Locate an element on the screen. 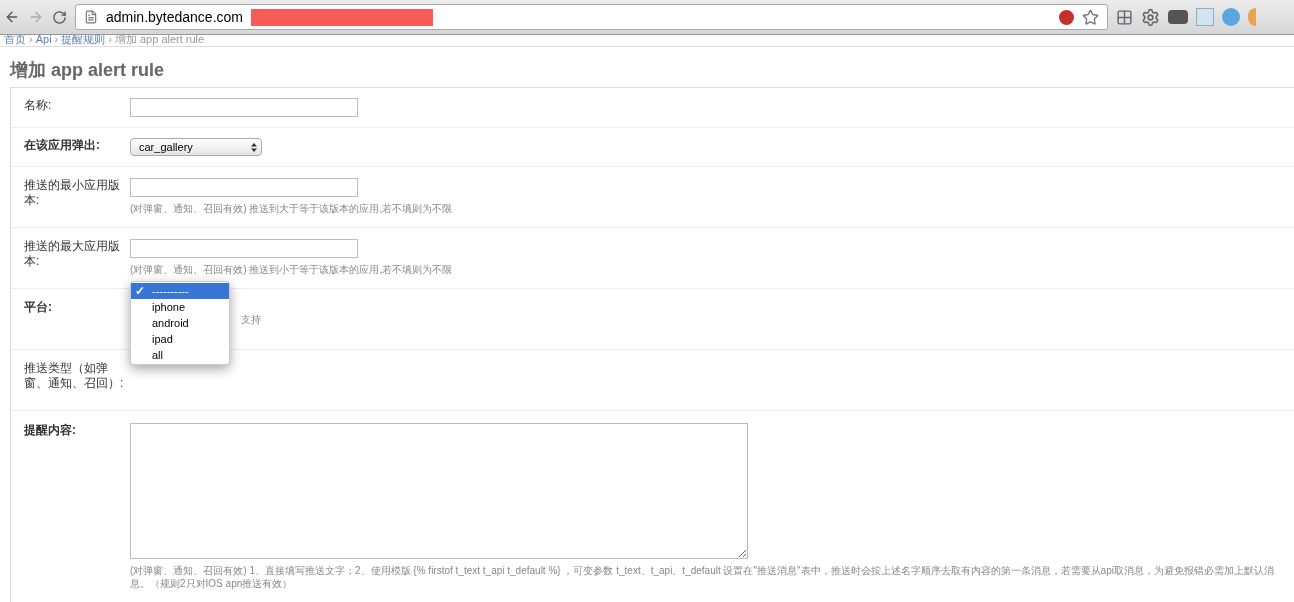 Image resolution: width=1294 pixels, height=602 pixels. url-text: admin.bytedance.com is located at coordinates (174, 17).